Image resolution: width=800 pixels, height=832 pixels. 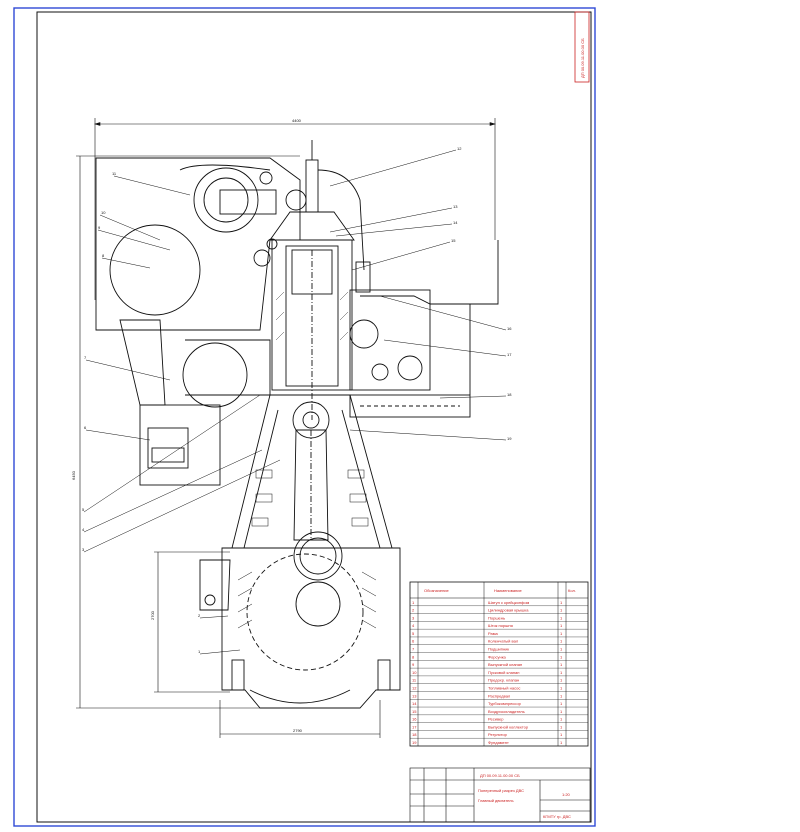 What do you see at coordinates (414, 687) in the screenshot?
I see `spec-row-position: 12` at bounding box center [414, 687].